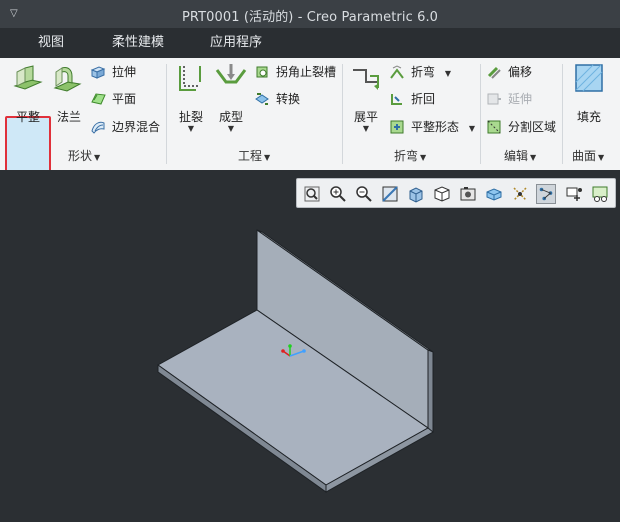  I want to click on split-area-label: 分割区域, so click(532, 127).